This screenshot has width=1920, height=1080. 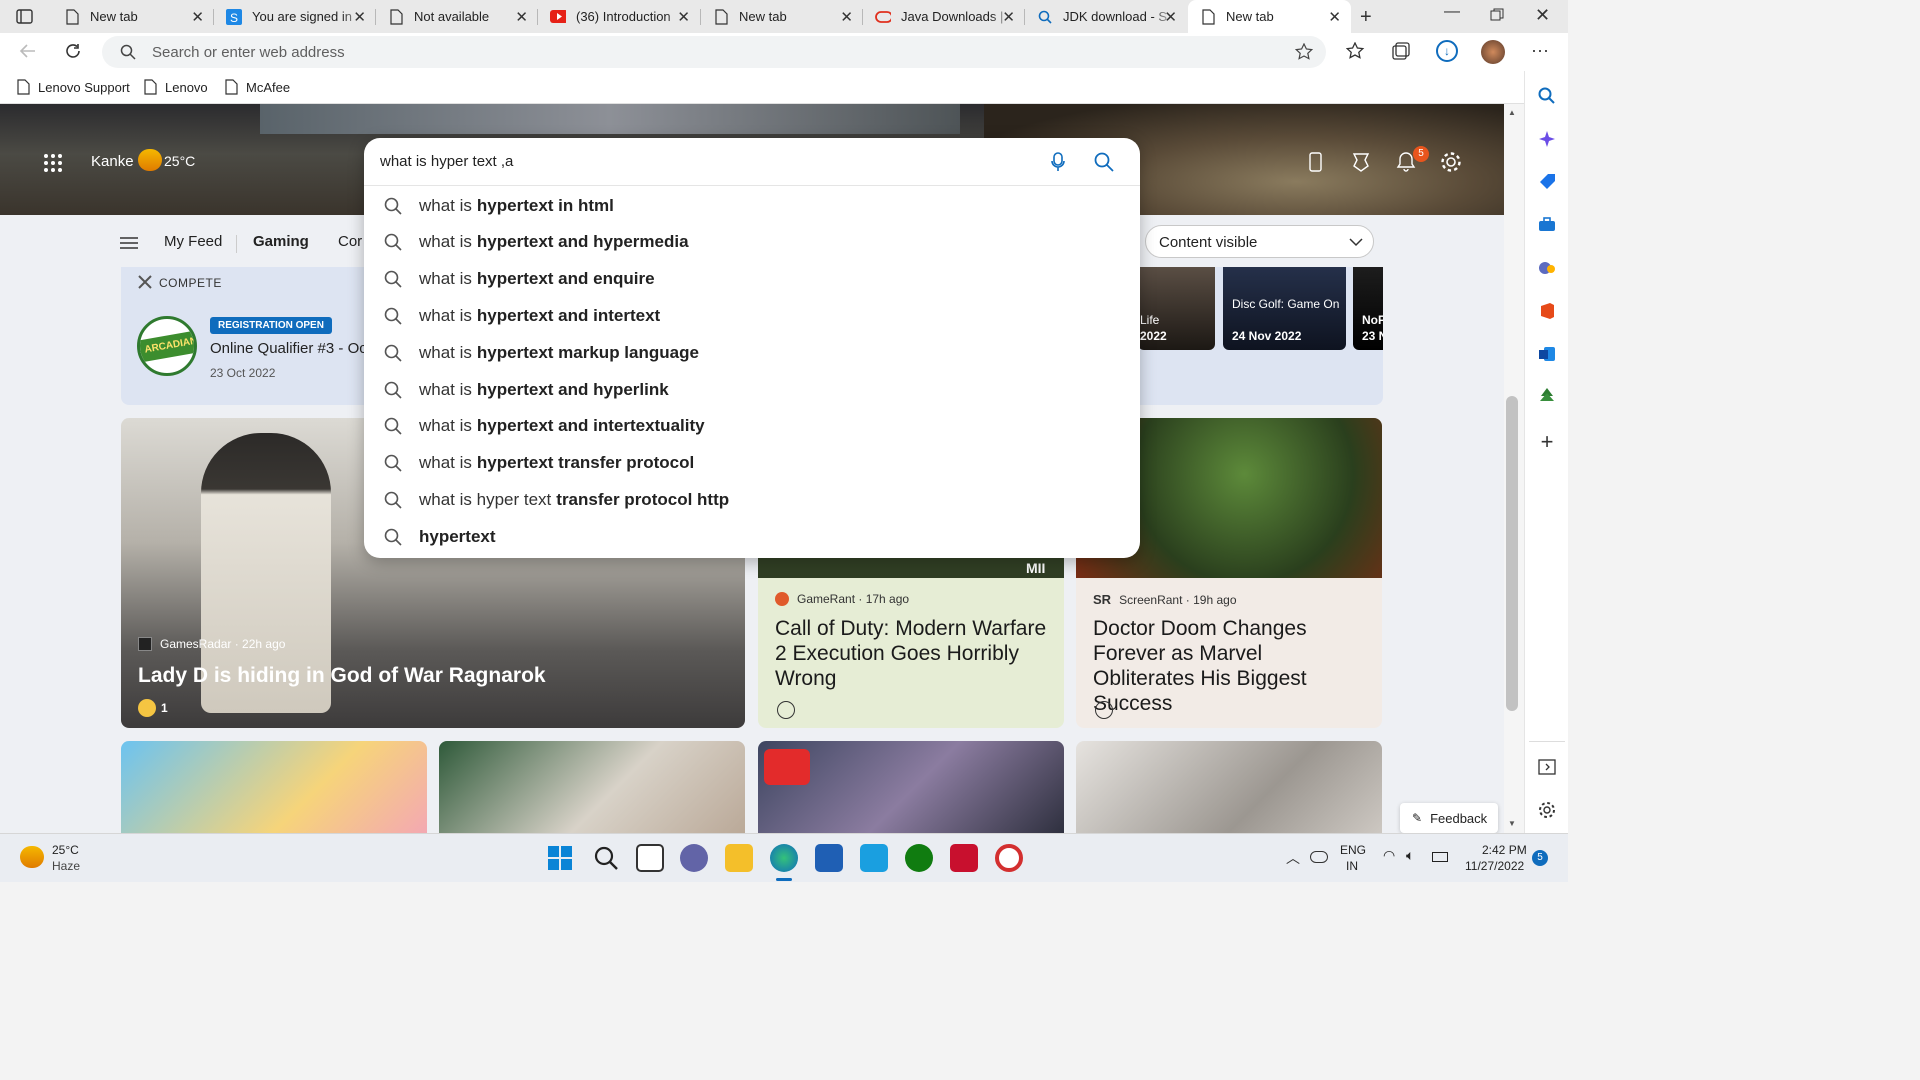 I want to click on search-box: what is hyper text ,a, so click(x=752, y=162).